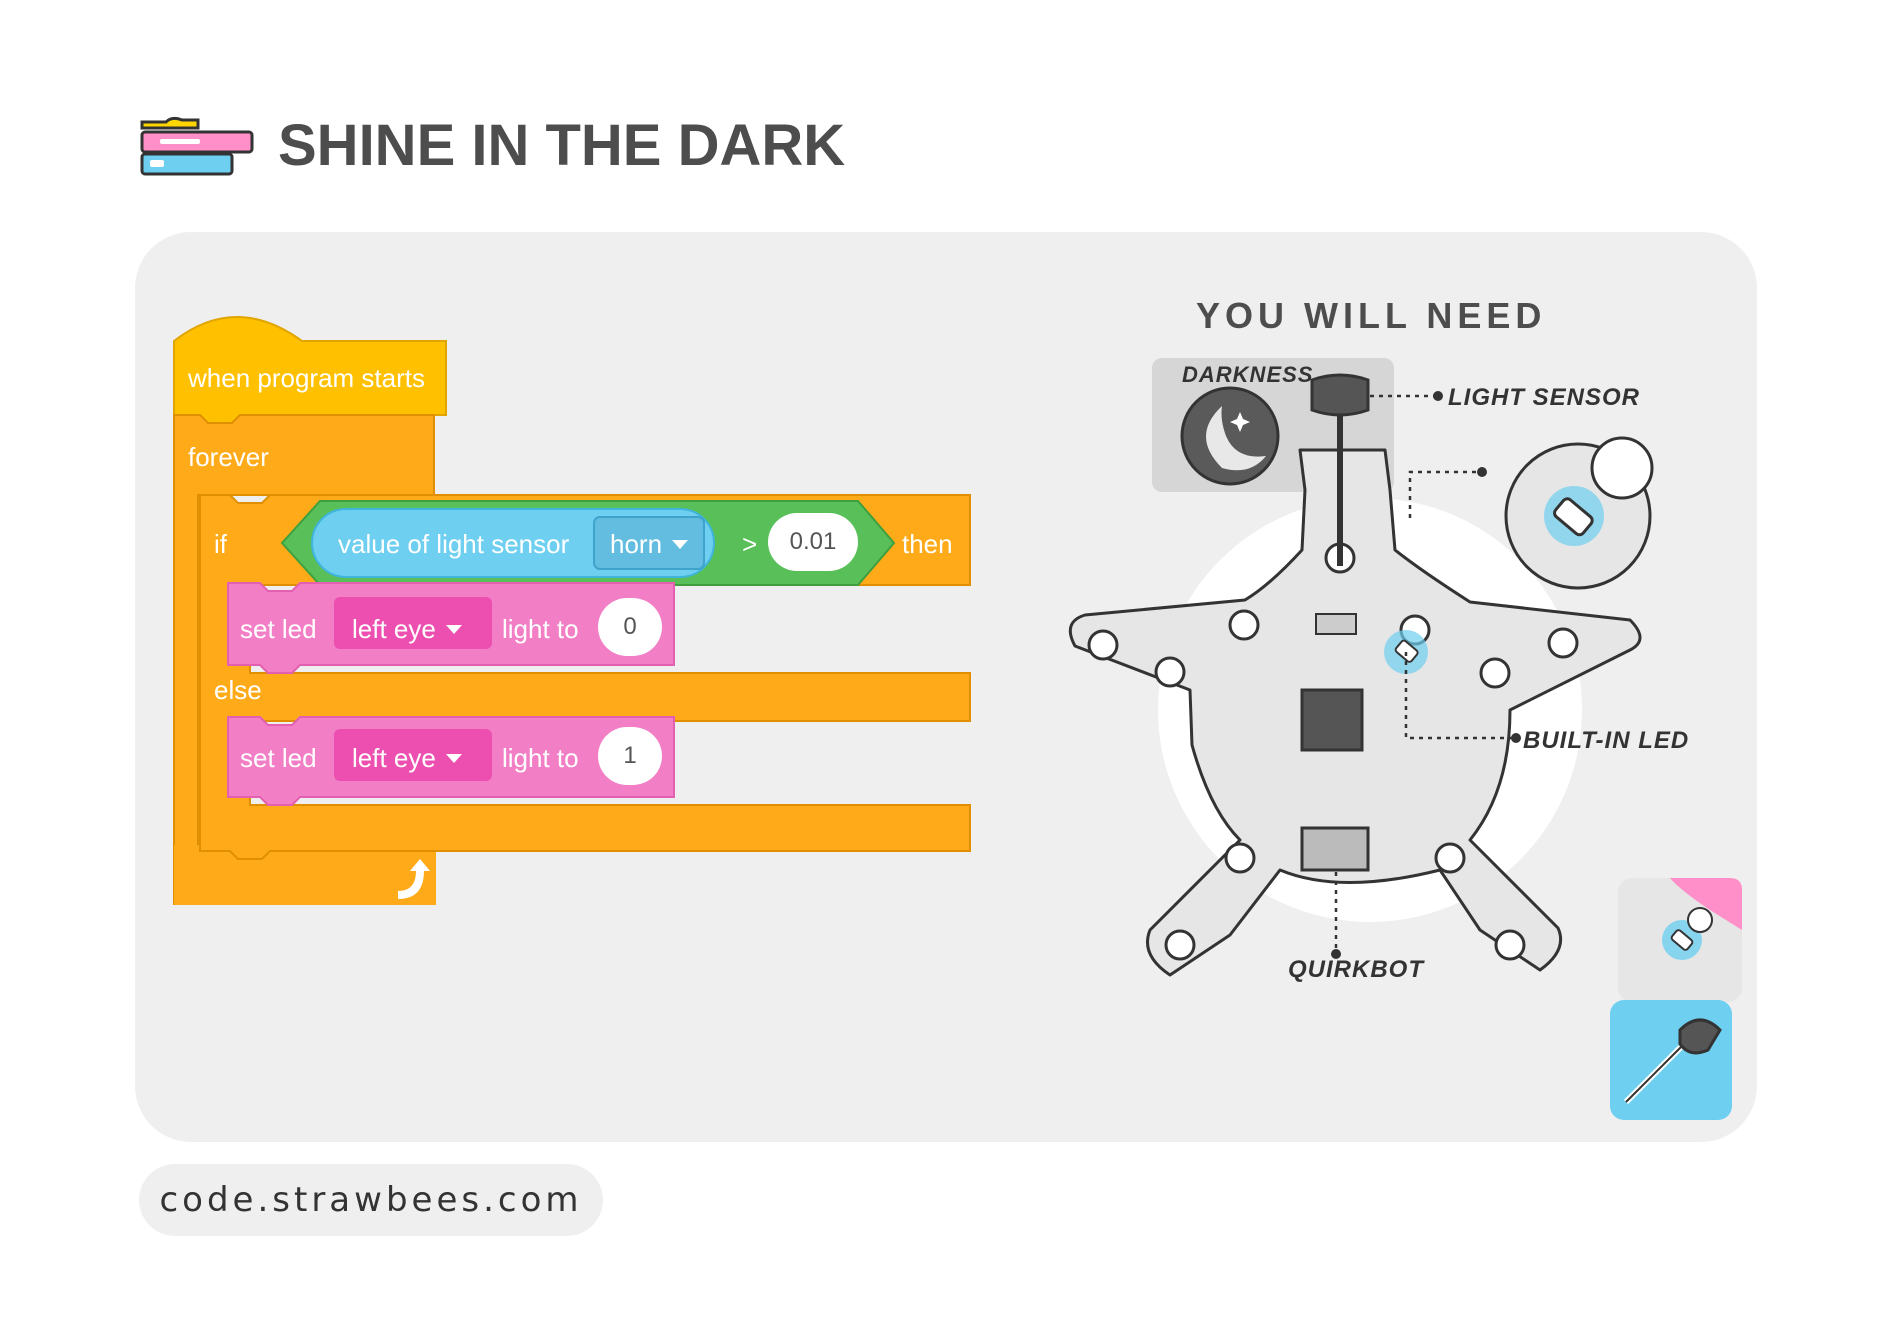 Image resolution: width=1890 pixels, height=1341 pixels. I want to click on if-label: if, so click(220, 544).